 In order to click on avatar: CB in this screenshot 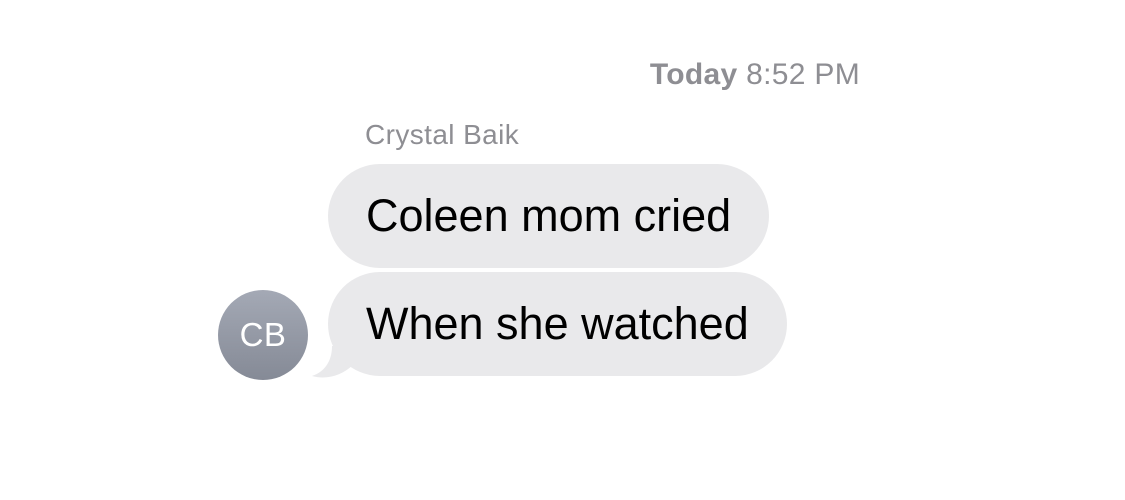, I will do `click(263, 335)`.